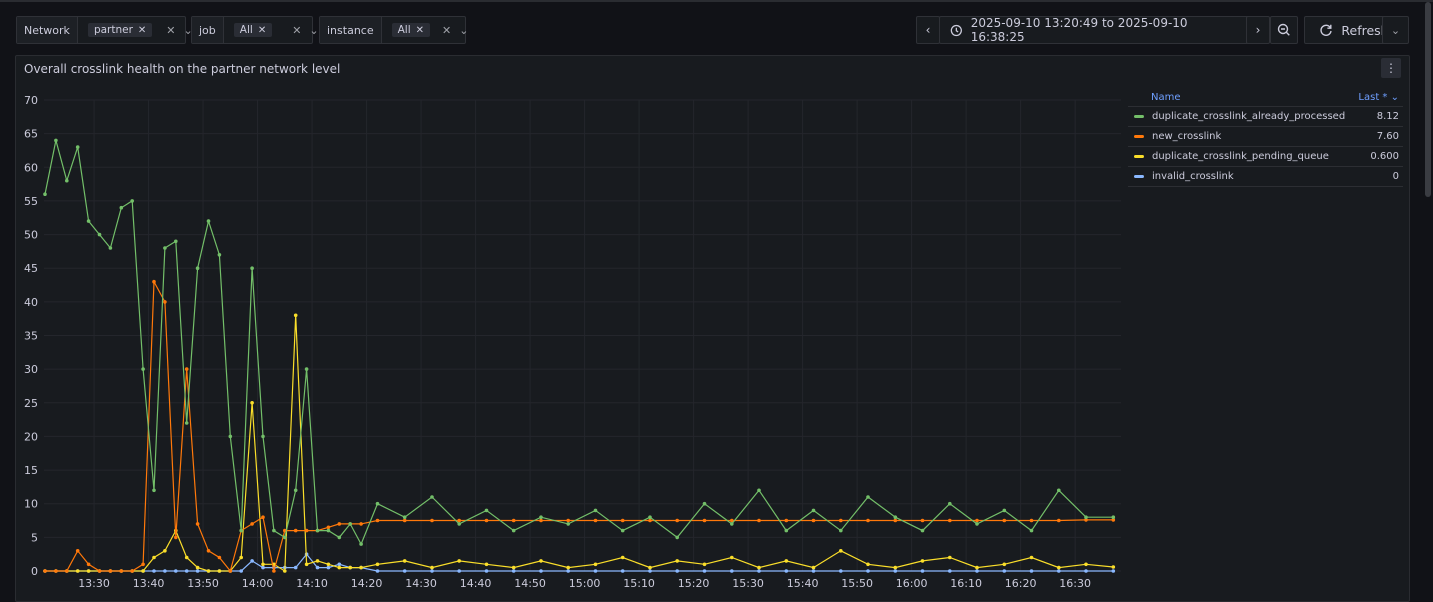  Describe the element at coordinates (1378, 97) in the screenshot. I see `legend-col-last: Last * ⌄` at that location.